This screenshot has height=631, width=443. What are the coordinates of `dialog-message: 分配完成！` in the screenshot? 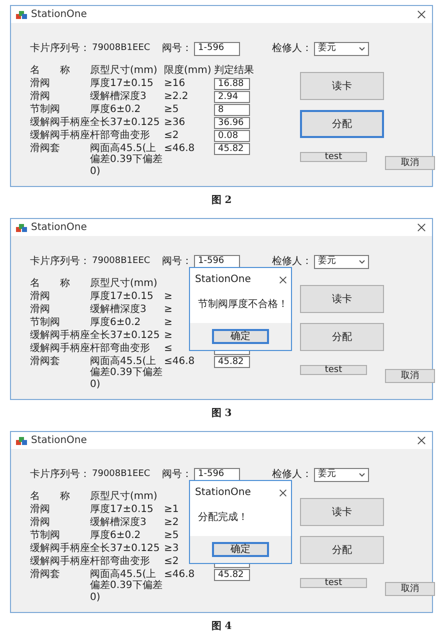 It's located at (223, 517).